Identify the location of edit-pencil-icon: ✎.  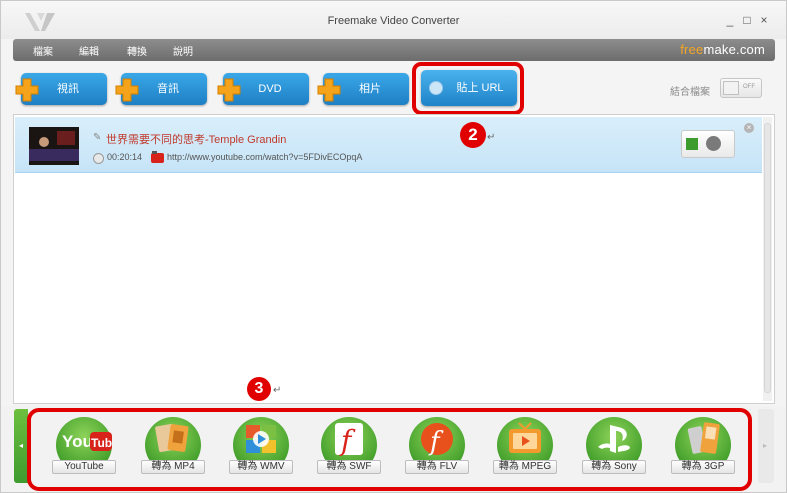
(98, 138).